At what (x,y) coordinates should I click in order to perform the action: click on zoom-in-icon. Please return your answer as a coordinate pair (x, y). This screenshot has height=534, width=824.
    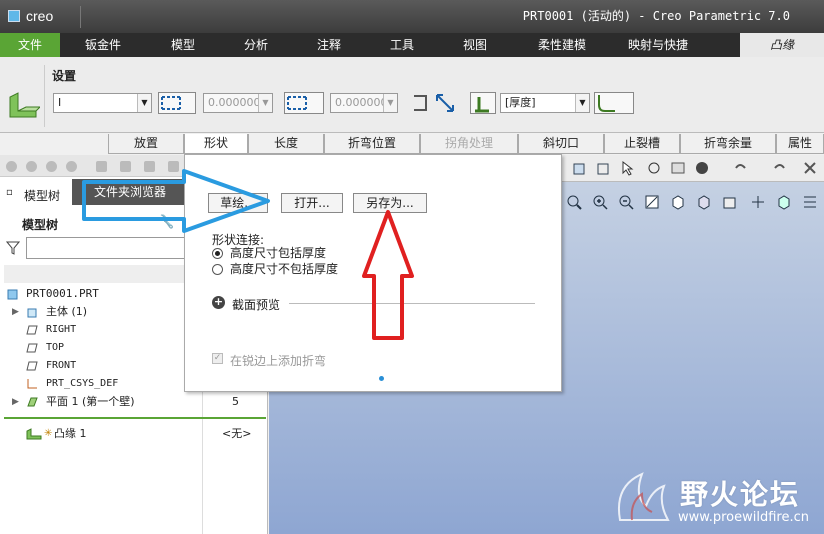
    Looking at the image, I should click on (600, 202).